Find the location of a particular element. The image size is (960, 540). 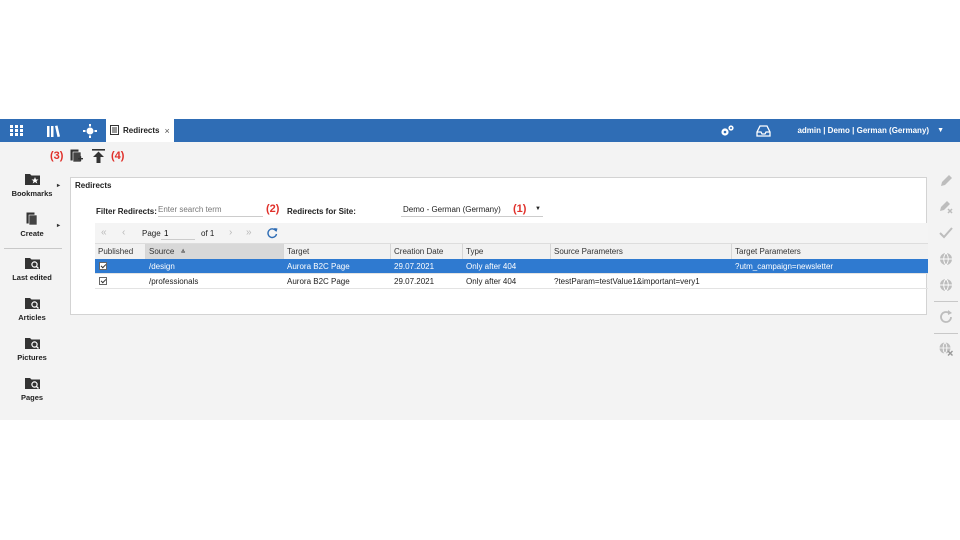

refresh-icon is located at coordinates (272, 234).